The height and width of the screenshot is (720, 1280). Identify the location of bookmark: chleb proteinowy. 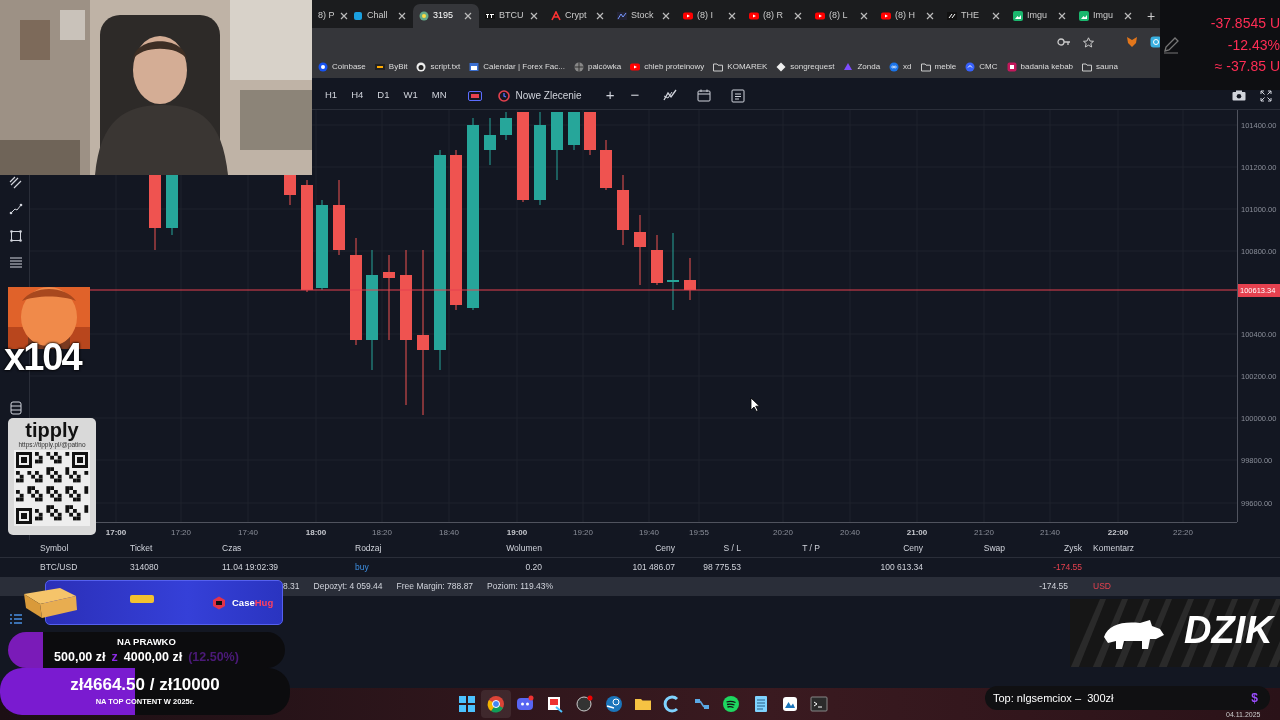
(667, 67).